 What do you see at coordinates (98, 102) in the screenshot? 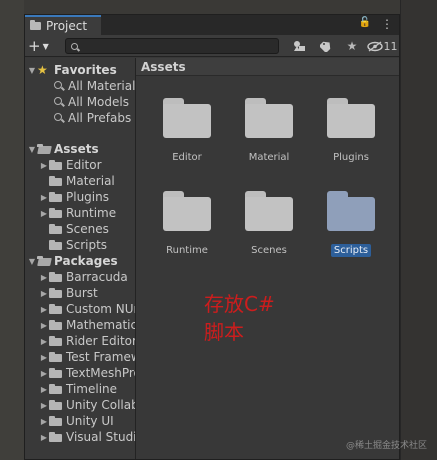
I see `tree-item-label: All Models` at bounding box center [98, 102].